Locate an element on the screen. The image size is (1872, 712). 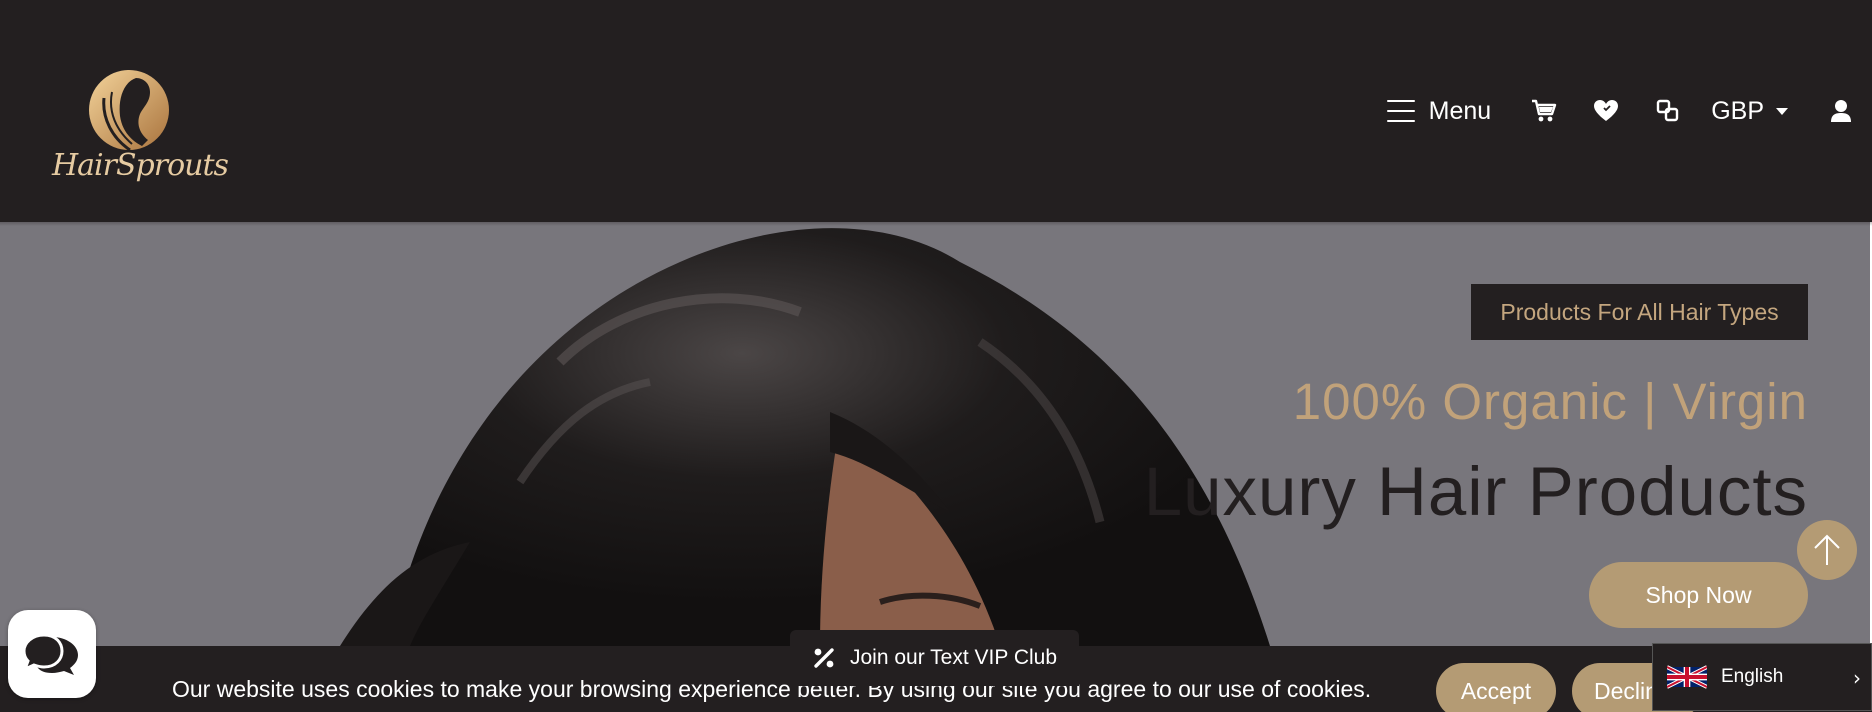
menu-label: Menu is located at coordinates (1460, 110).